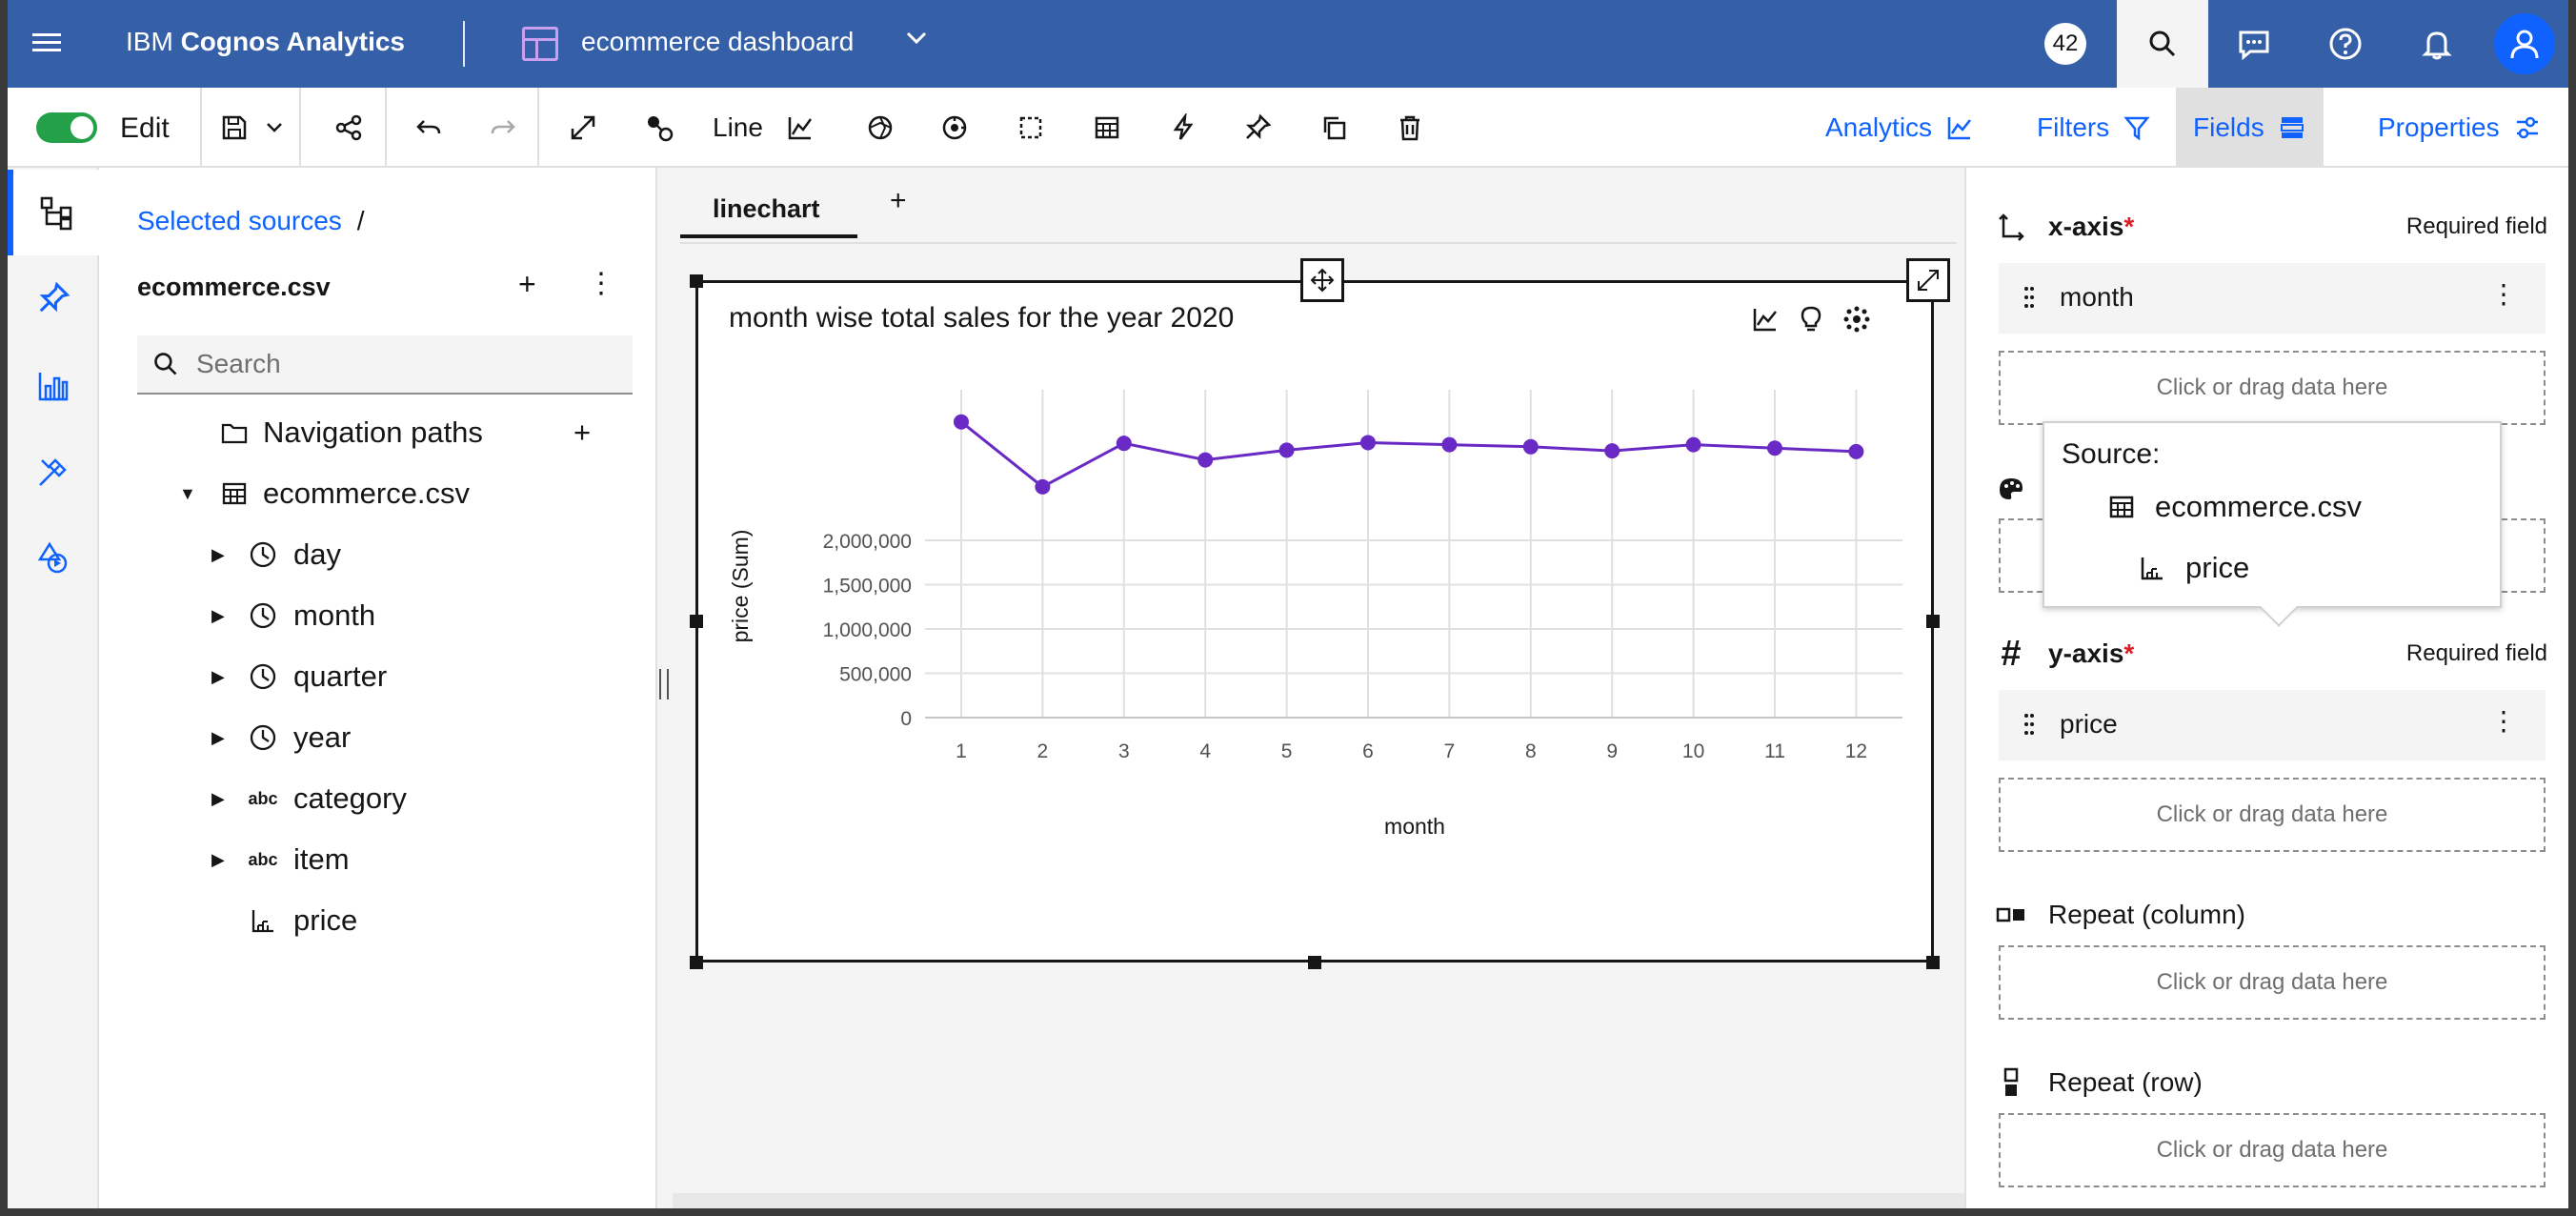  I want to click on share-button, so click(349, 128).